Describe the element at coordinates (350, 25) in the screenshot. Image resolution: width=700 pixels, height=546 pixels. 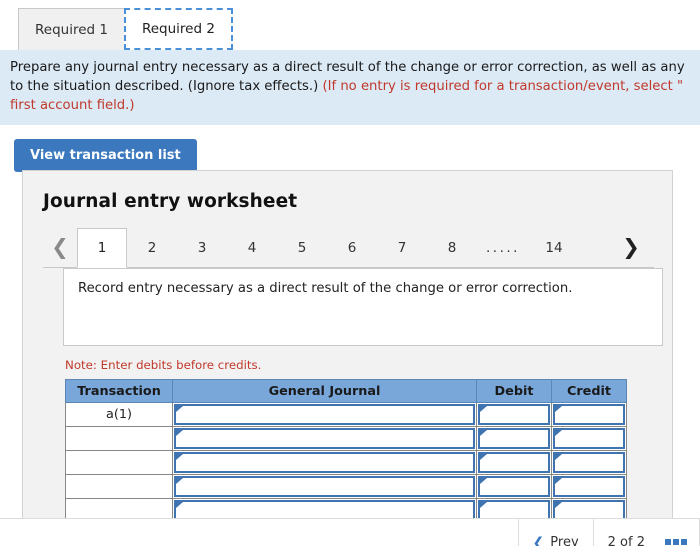
I see `requirement-tabstrip: Required 1 Required 2` at that location.